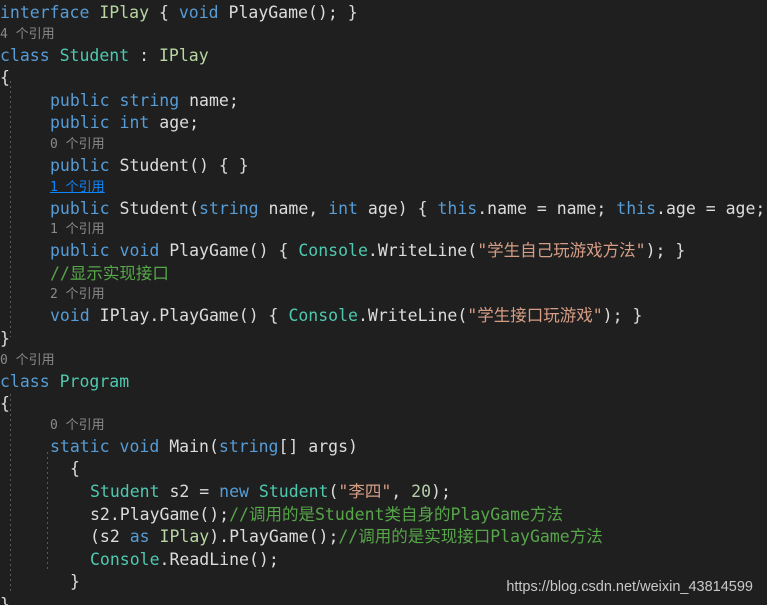 This screenshot has width=767, height=605. I want to click on line-class-student: class Student : IPlay, so click(104, 55).